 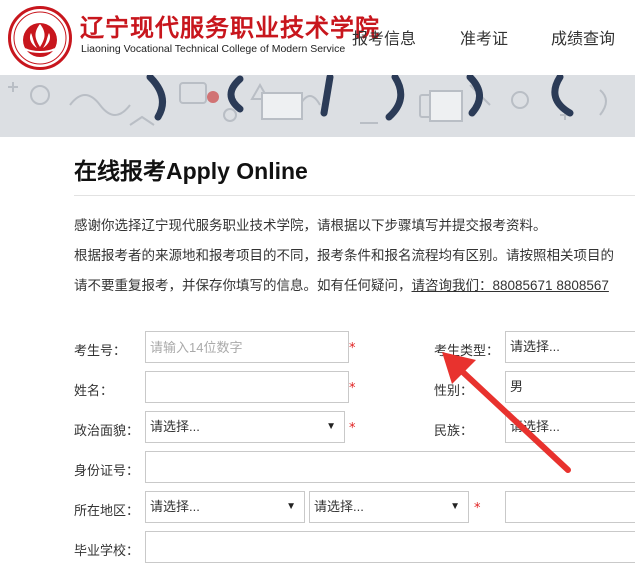 I want to click on political-label: 政治面貌：, so click(x=107, y=430).